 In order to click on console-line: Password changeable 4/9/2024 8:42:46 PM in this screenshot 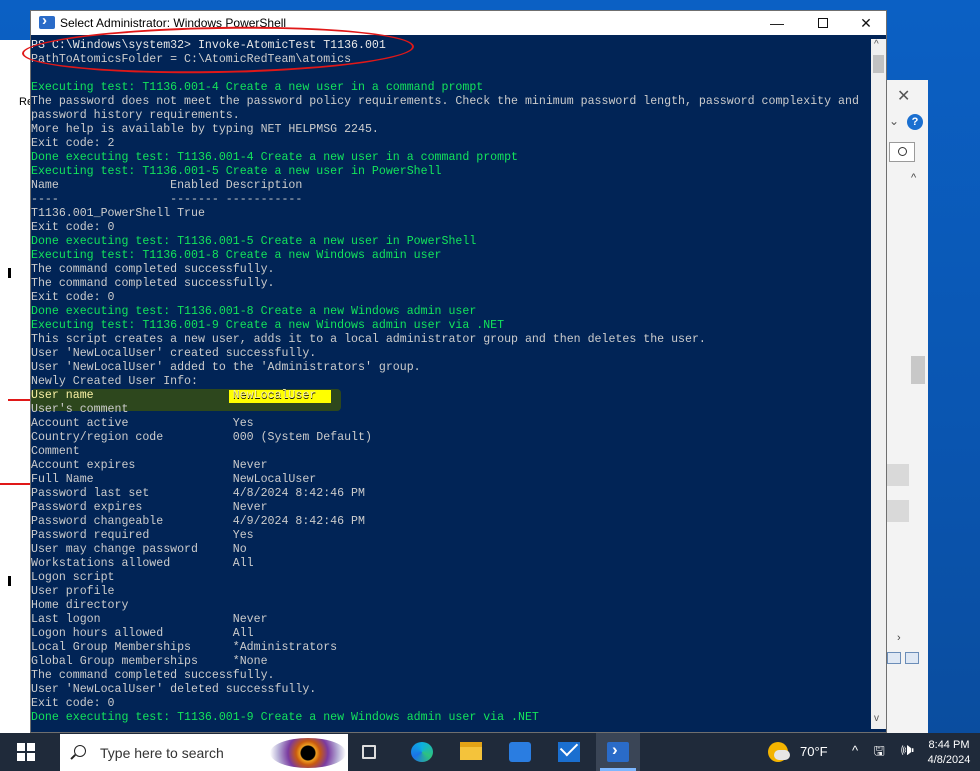, I will do `click(198, 521)`.